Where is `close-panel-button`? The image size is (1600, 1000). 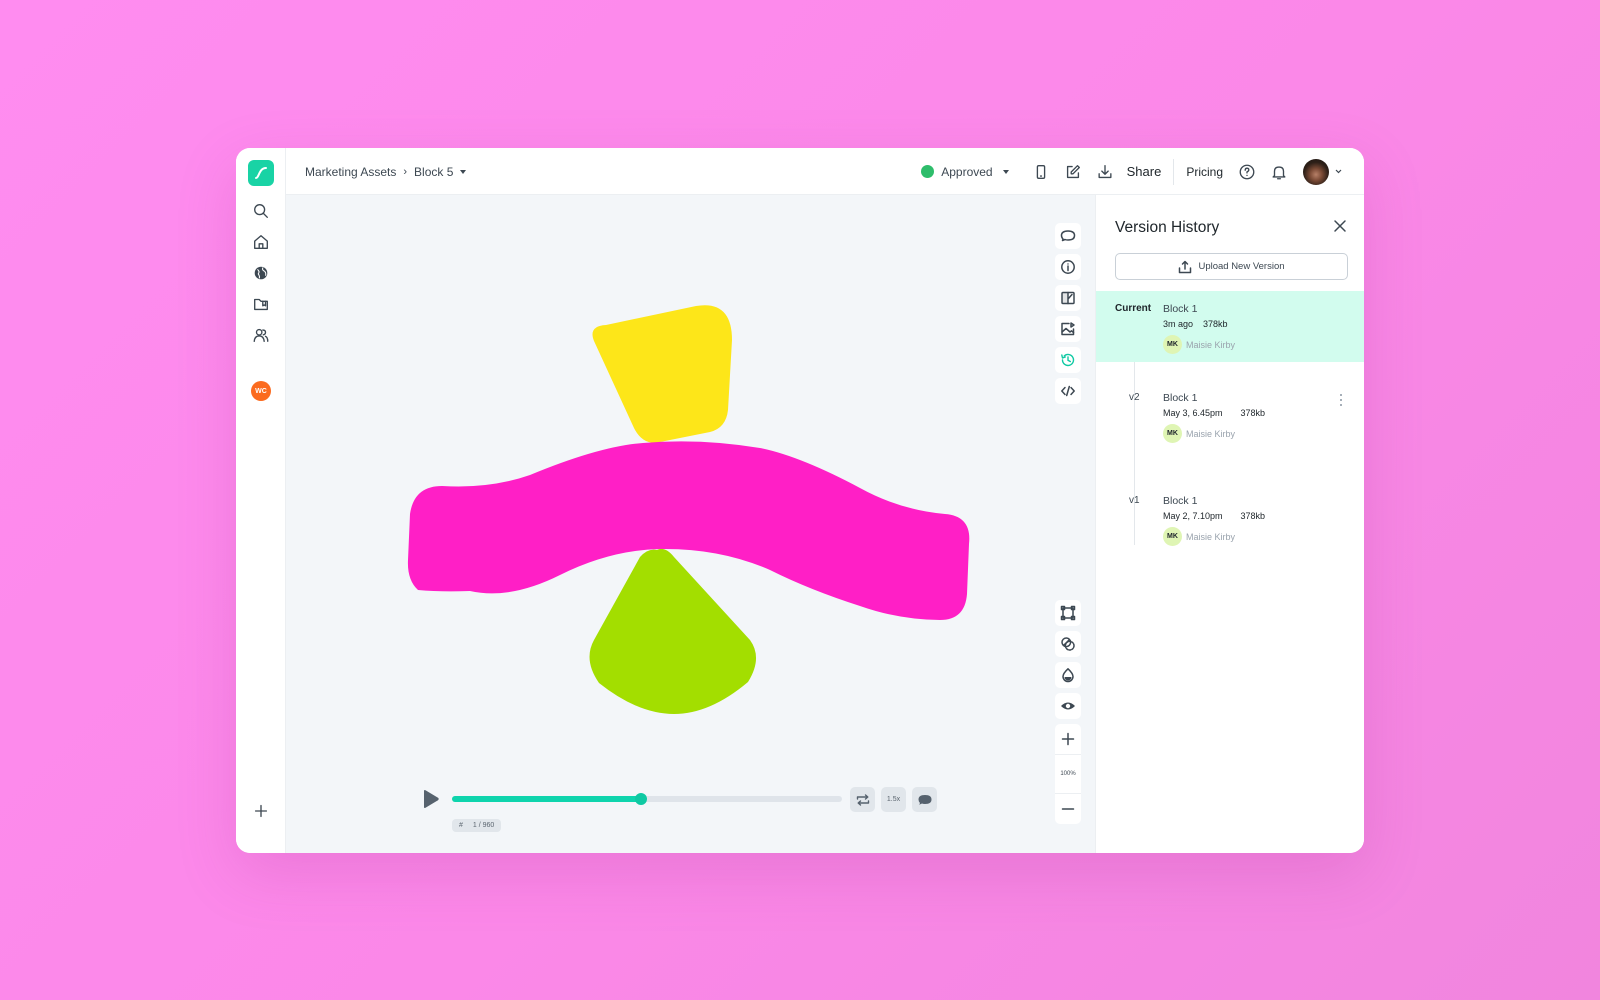
close-panel-button is located at coordinates (1340, 226).